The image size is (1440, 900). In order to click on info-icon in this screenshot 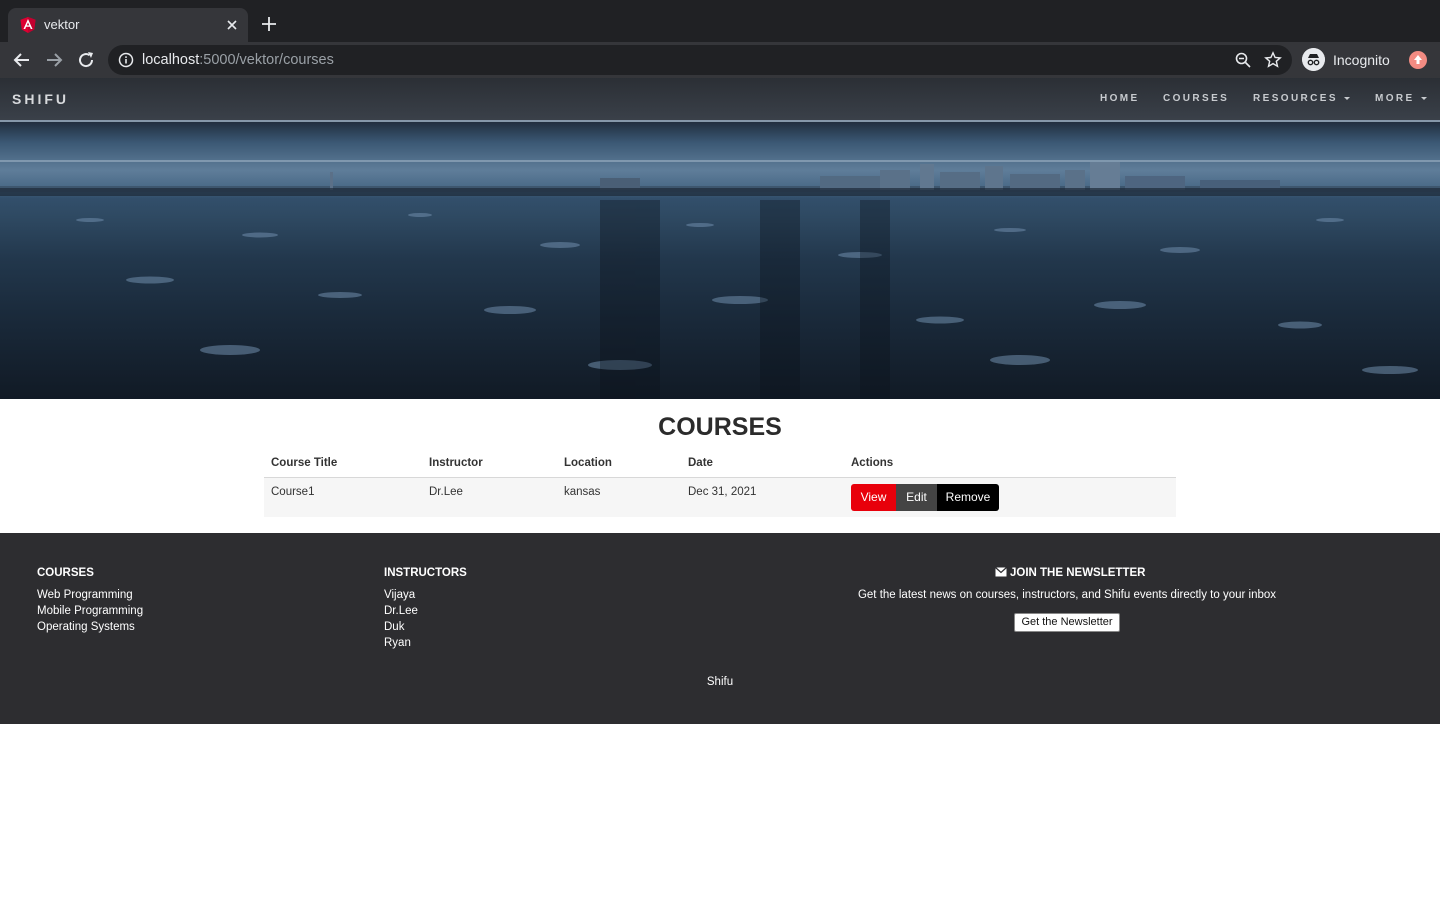, I will do `click(126, 60)`.